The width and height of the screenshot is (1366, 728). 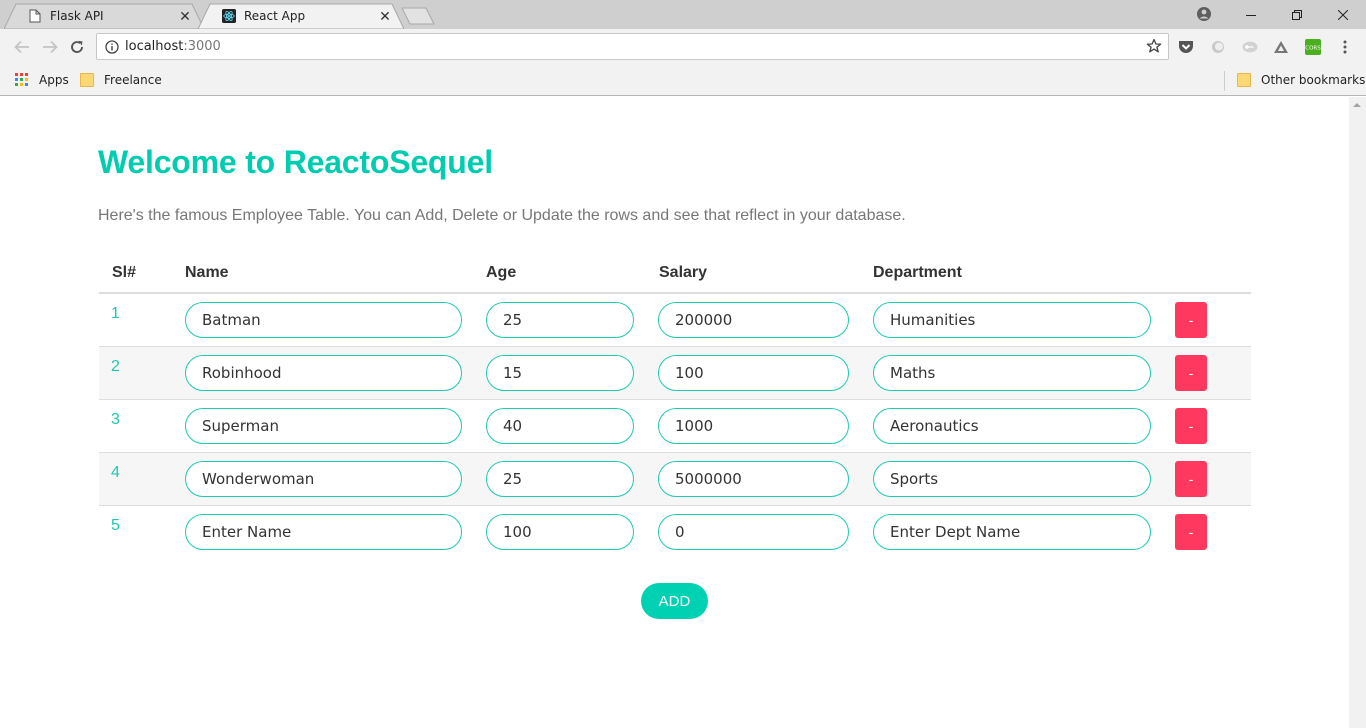 I want to click on bookmark-apps: Apps, so click(x=42, y=80).